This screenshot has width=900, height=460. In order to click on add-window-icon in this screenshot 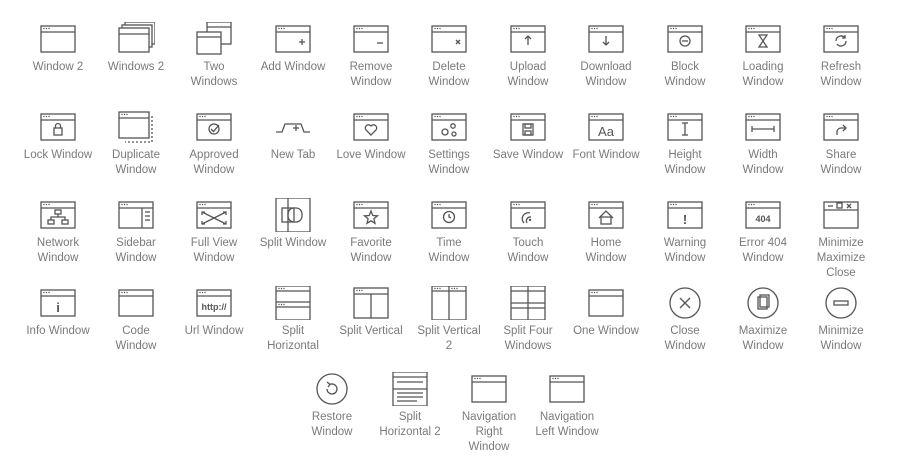, I will do `click(293, 39)`.